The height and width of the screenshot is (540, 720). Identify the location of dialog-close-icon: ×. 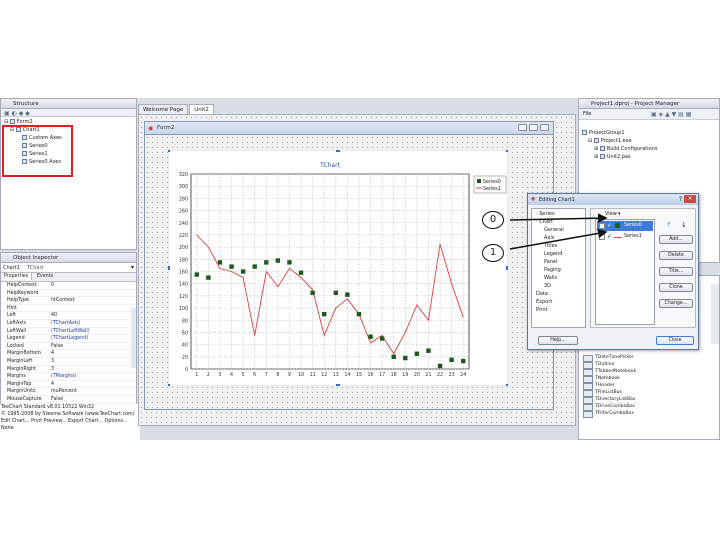
(690, 199).